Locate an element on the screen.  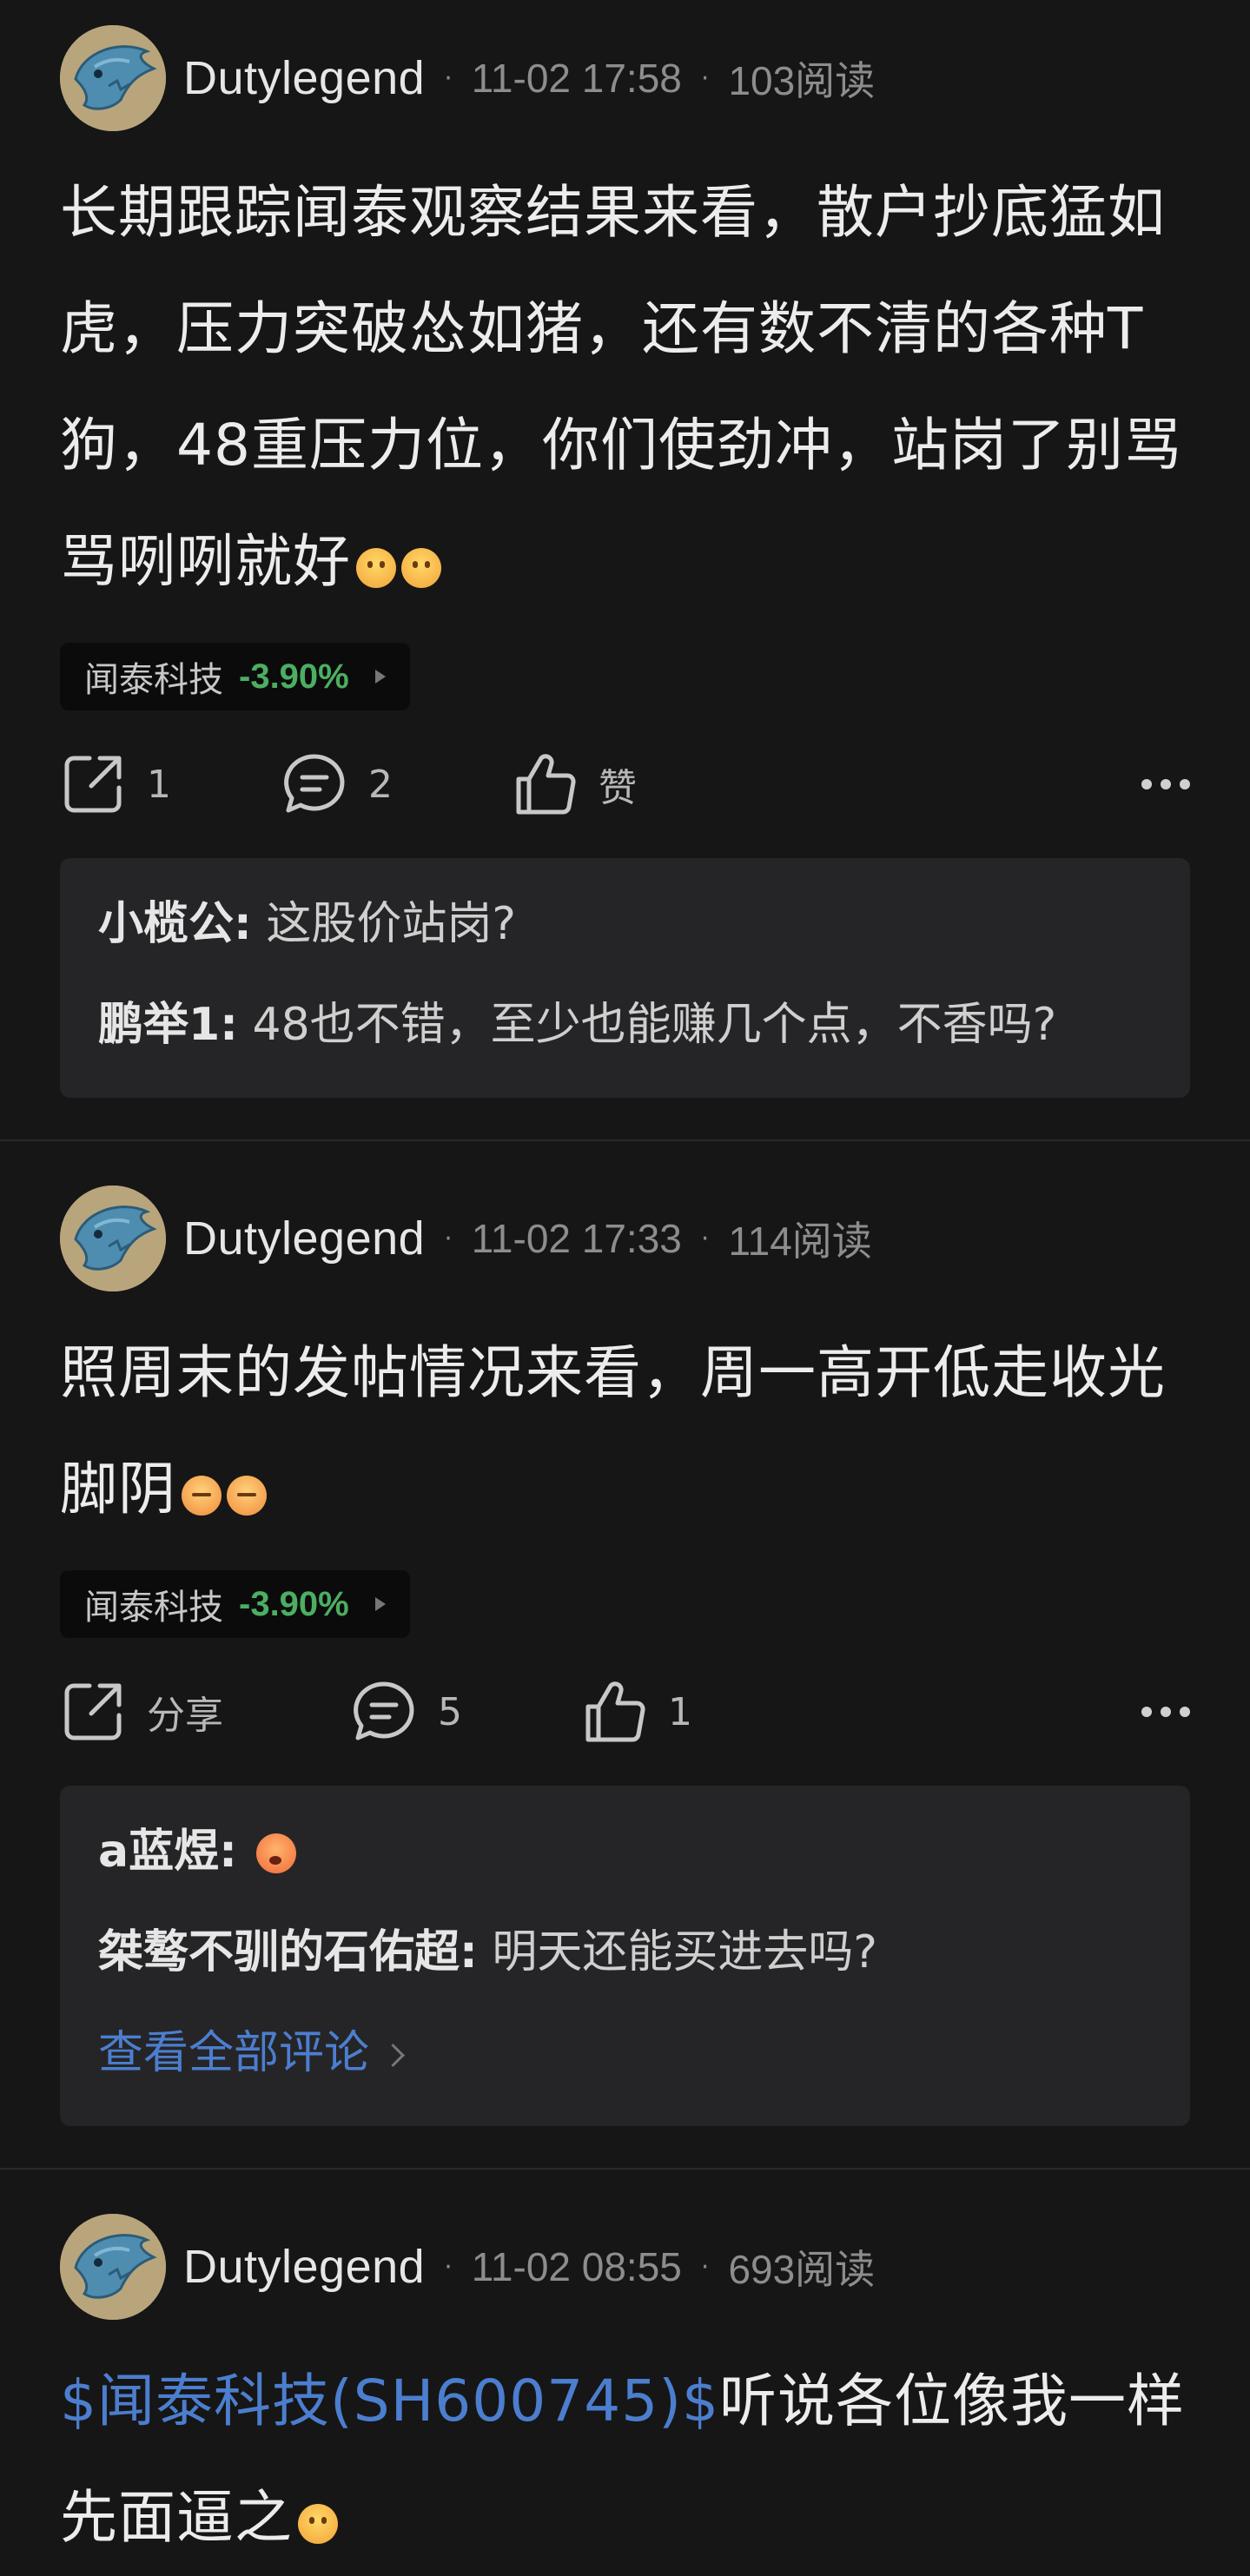
post-header: Dutylegend · 11-02 08:55 · 693阅读 is located at coordinates (625, 2267).